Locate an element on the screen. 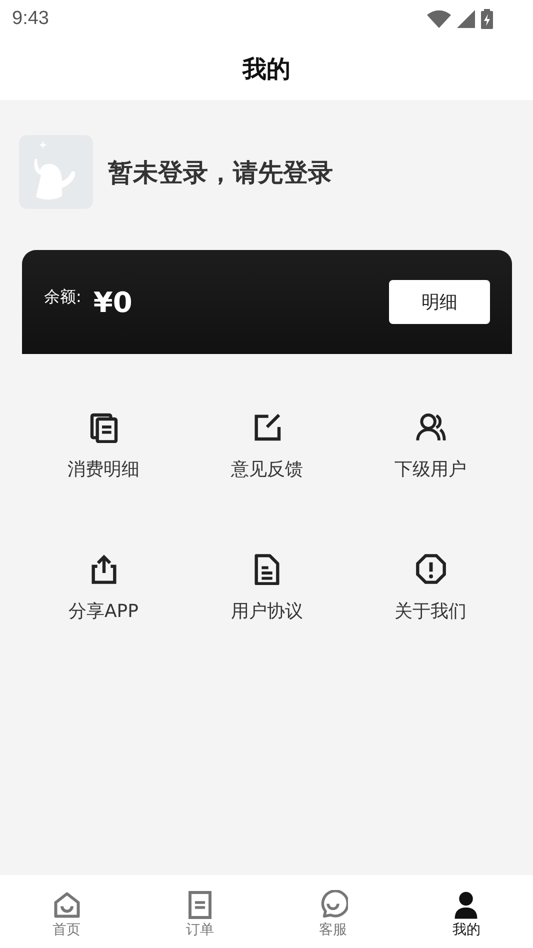  page-title: 我的 is located at coordinates (266, 69).